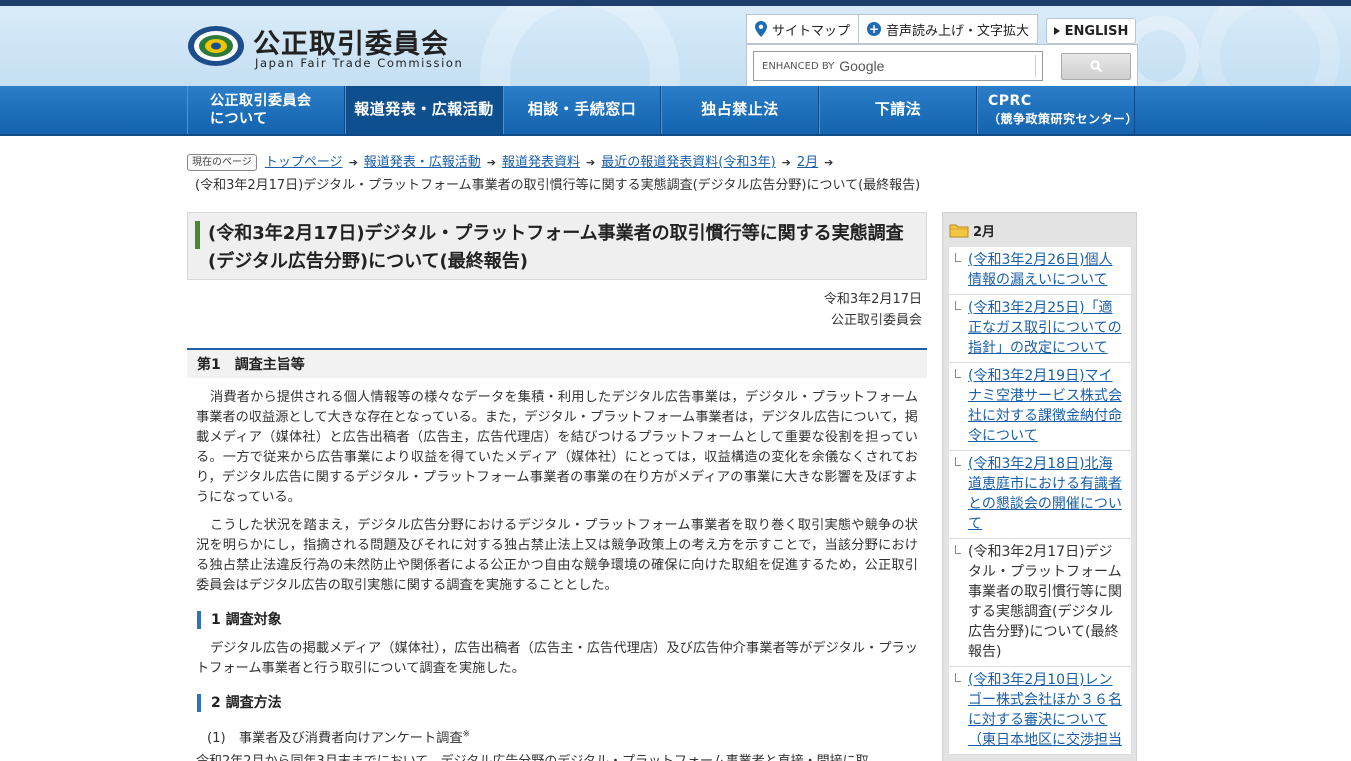 This screenshot has height=761, width=1351. I want to click on search-button, so click(1096, 66).